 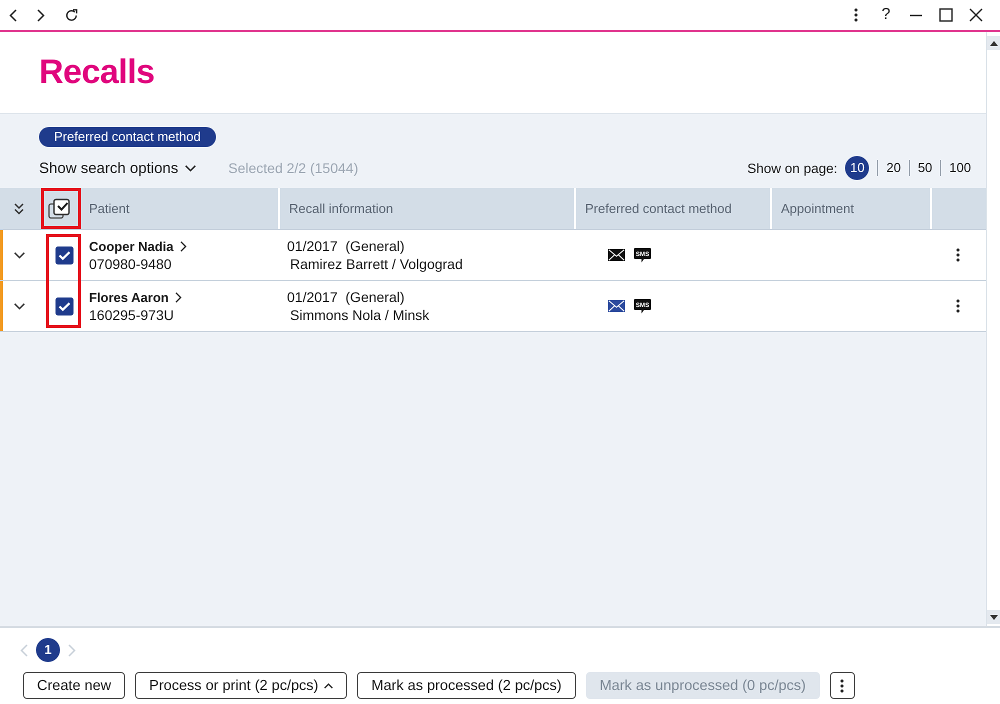 I want to click on search-options-toggle: Show search options, so click(x=117, y=168).